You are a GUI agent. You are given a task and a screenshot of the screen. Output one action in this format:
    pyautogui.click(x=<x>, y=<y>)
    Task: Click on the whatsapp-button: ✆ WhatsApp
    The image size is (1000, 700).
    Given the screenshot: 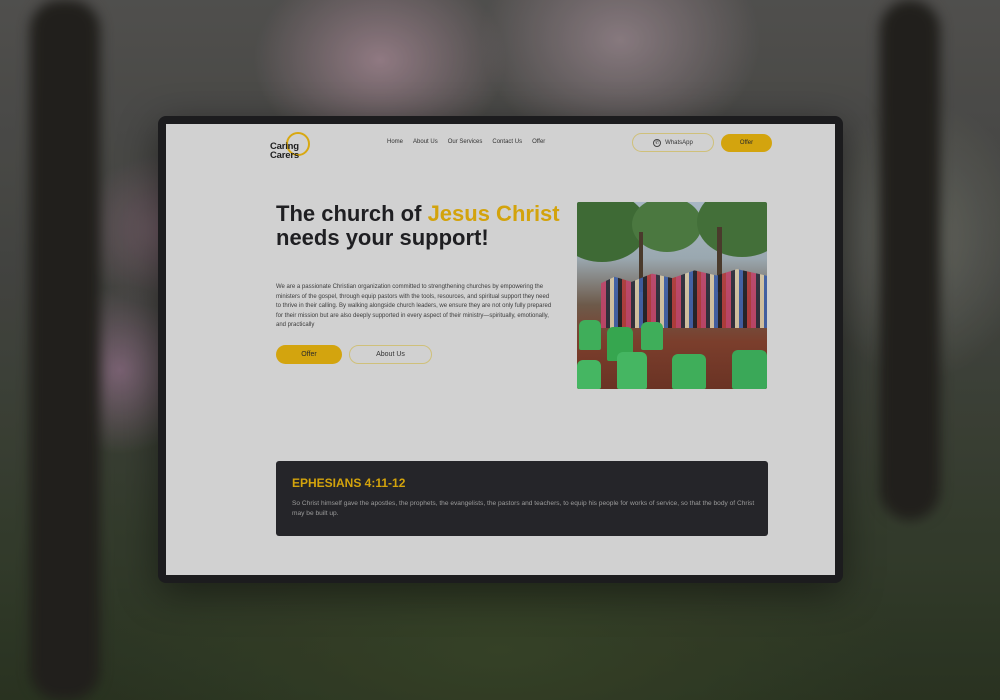 What is the action you would take?
    pyautogui.click(x=673, y=142)
    